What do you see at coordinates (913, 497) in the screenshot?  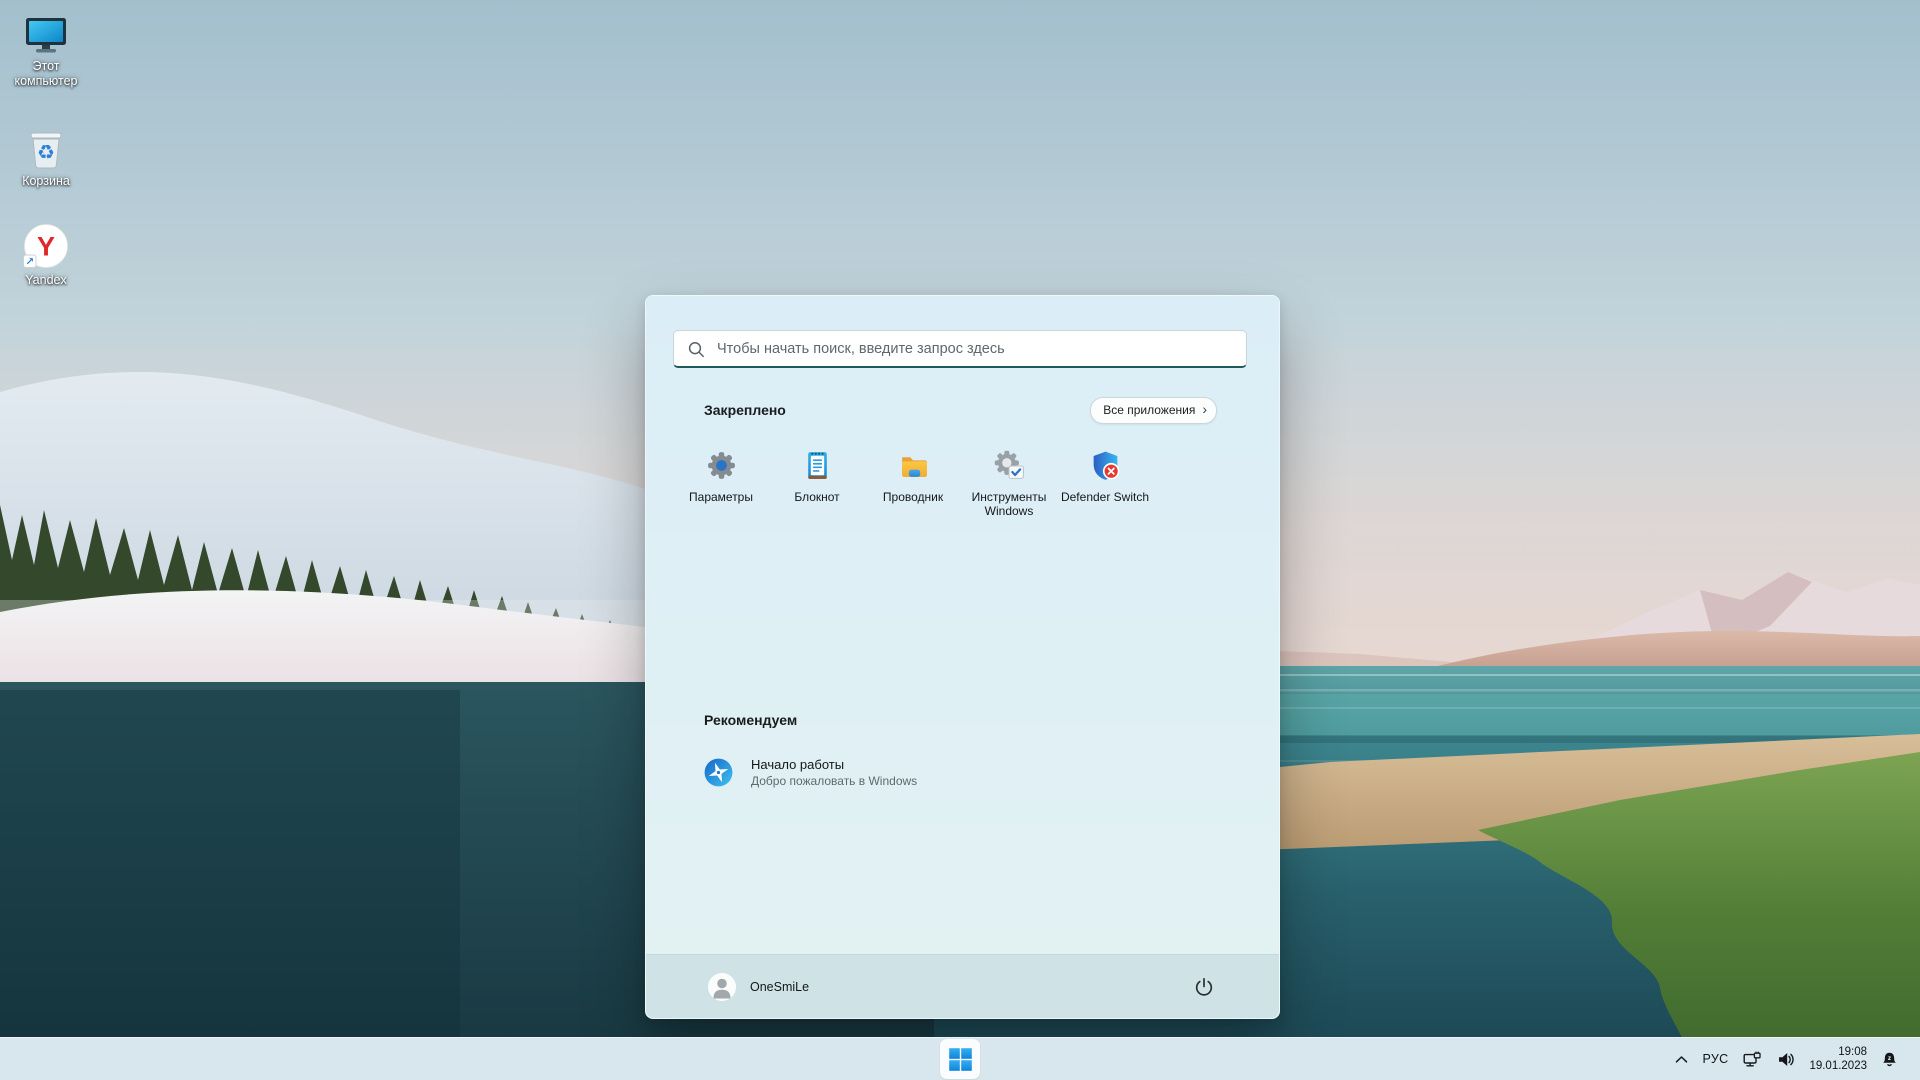 I see `app-label: Проводник` at bounding box center [913, 497].